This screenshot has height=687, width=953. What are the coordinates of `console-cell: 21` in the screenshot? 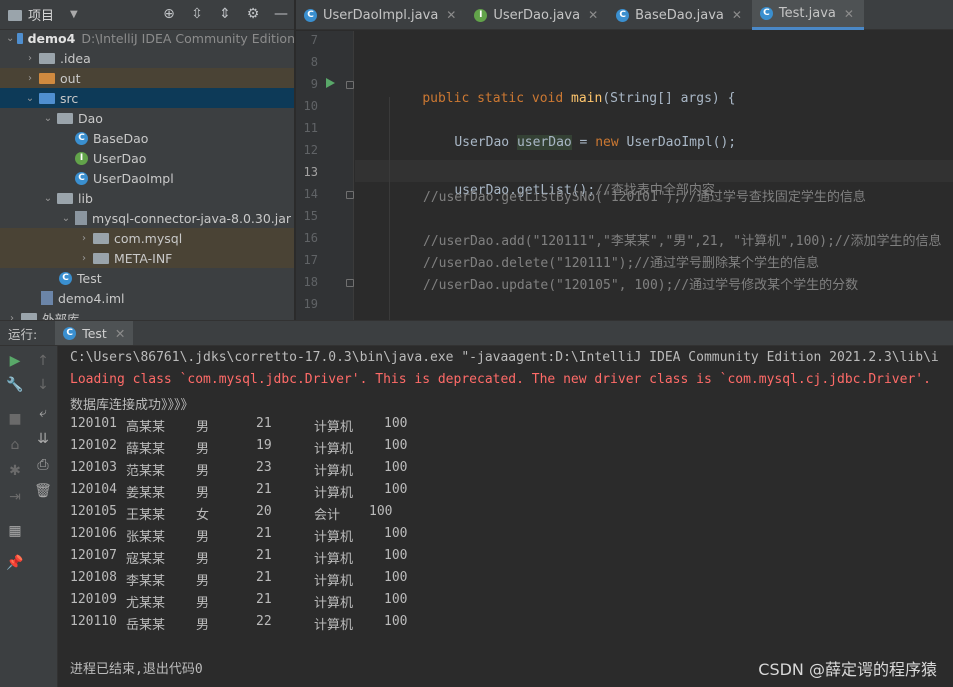 It's located at (264, 489).